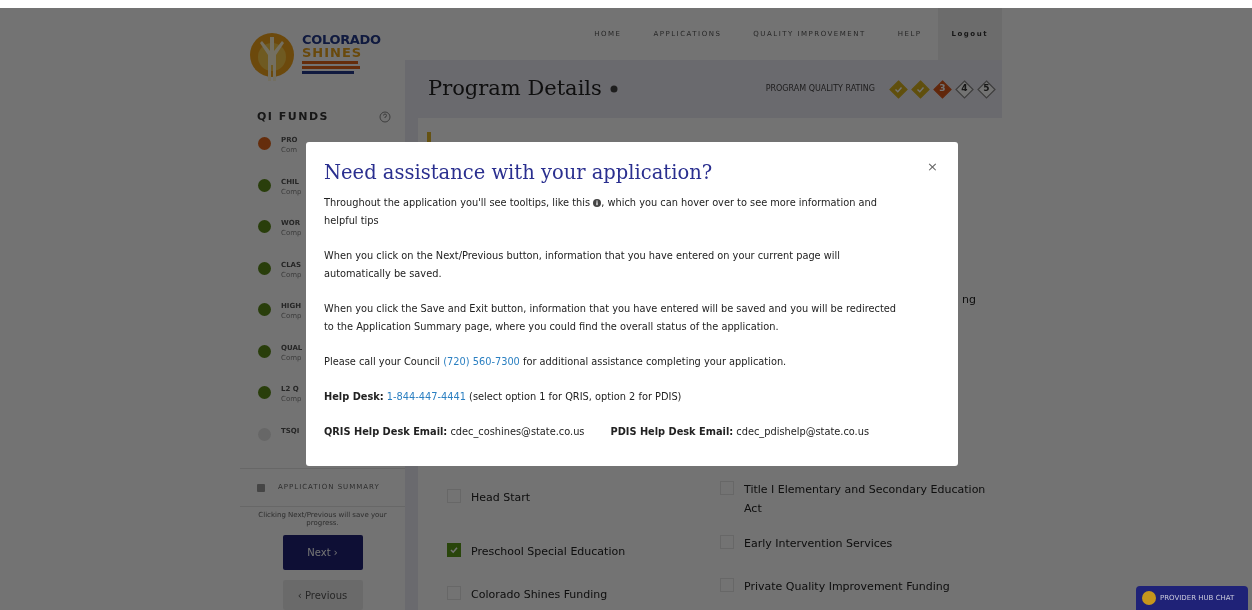  I want to click on checkbox, so click(454, 550).